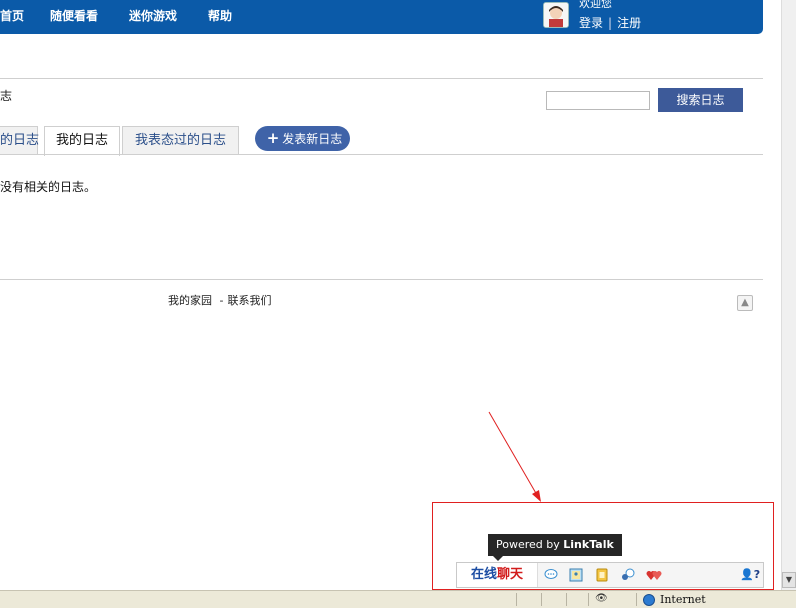  I want to click on login-link: 登录, so click(591, 23).